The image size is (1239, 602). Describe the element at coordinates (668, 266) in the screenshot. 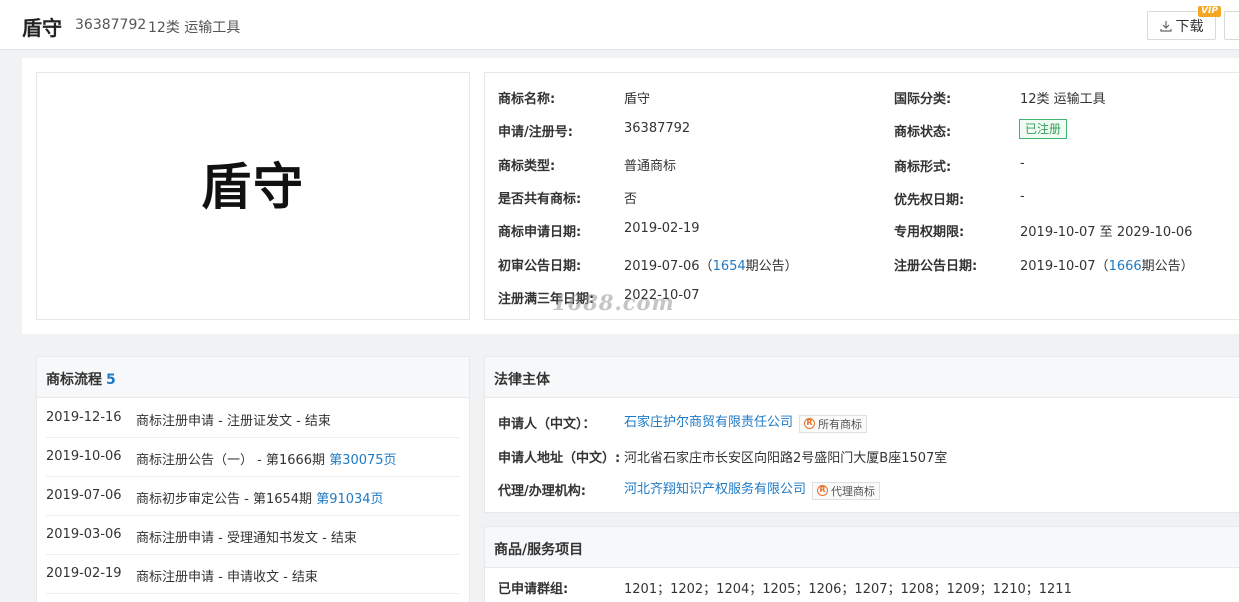

I see `prelim-date: 2019-07-06（` at that location.